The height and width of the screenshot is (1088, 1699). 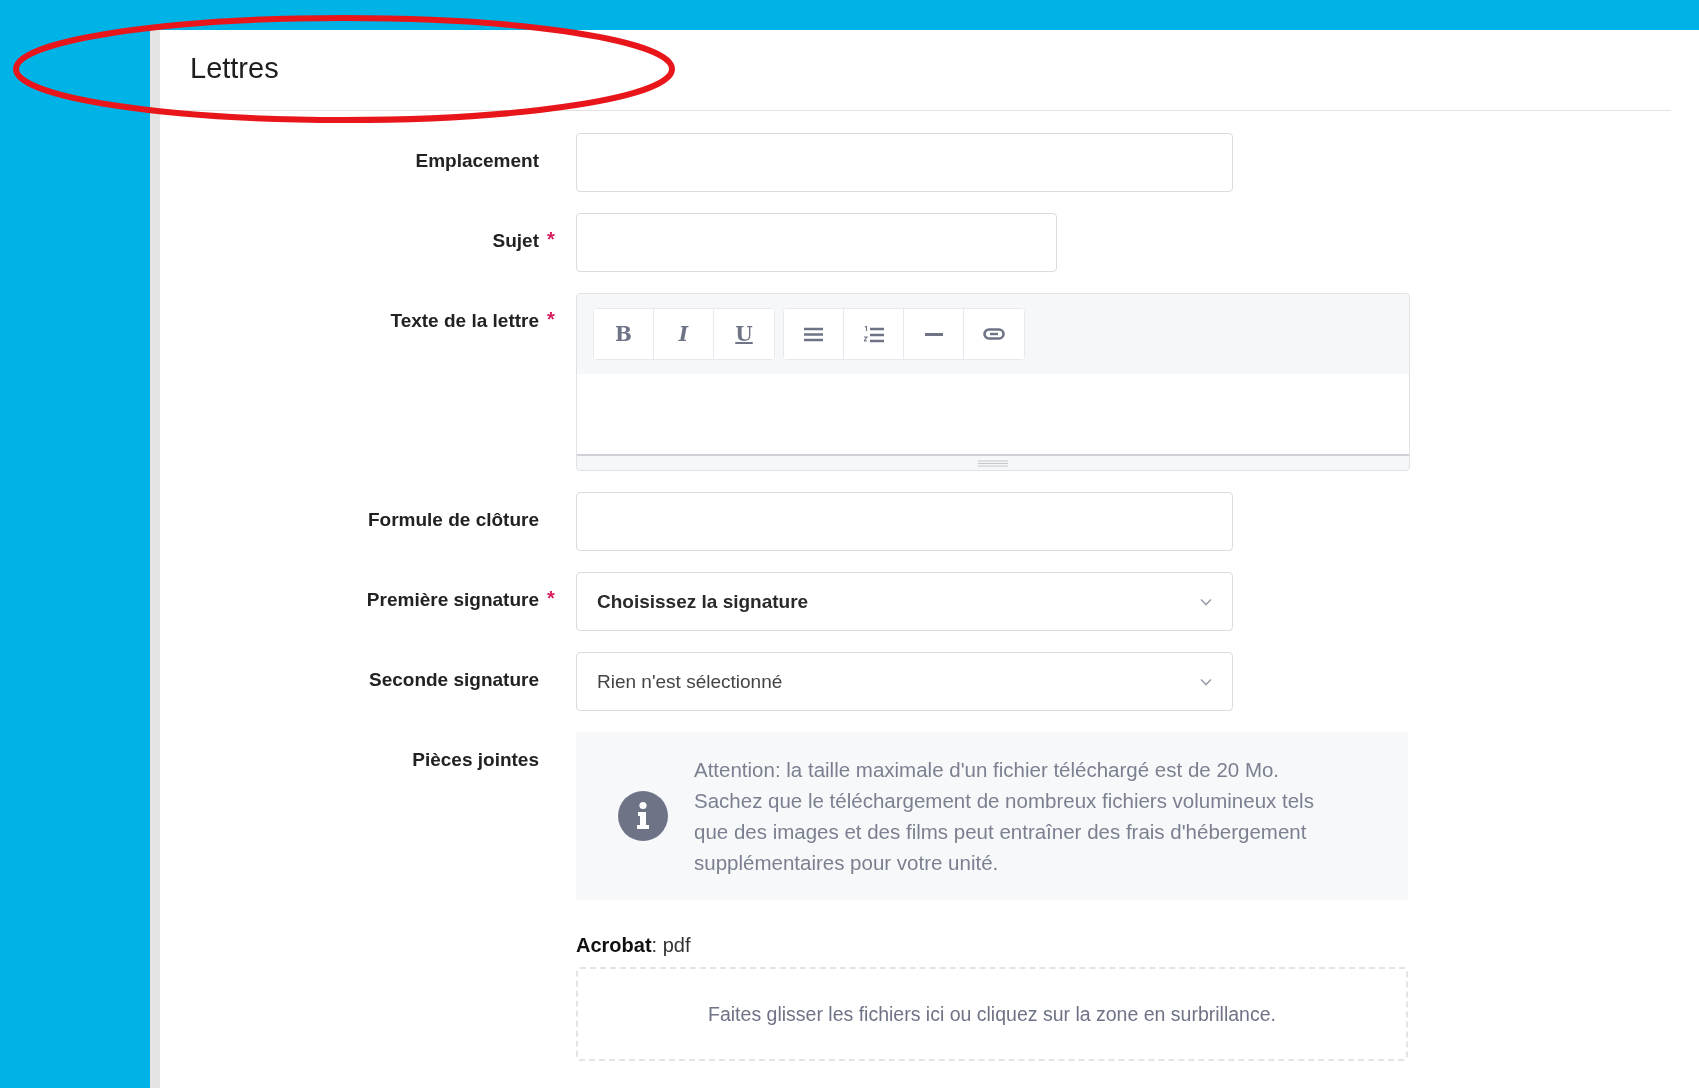 What do you see at coordinates (643, 816) in the screenshot?
I see `info-icon` at bounding box center [643, 816].